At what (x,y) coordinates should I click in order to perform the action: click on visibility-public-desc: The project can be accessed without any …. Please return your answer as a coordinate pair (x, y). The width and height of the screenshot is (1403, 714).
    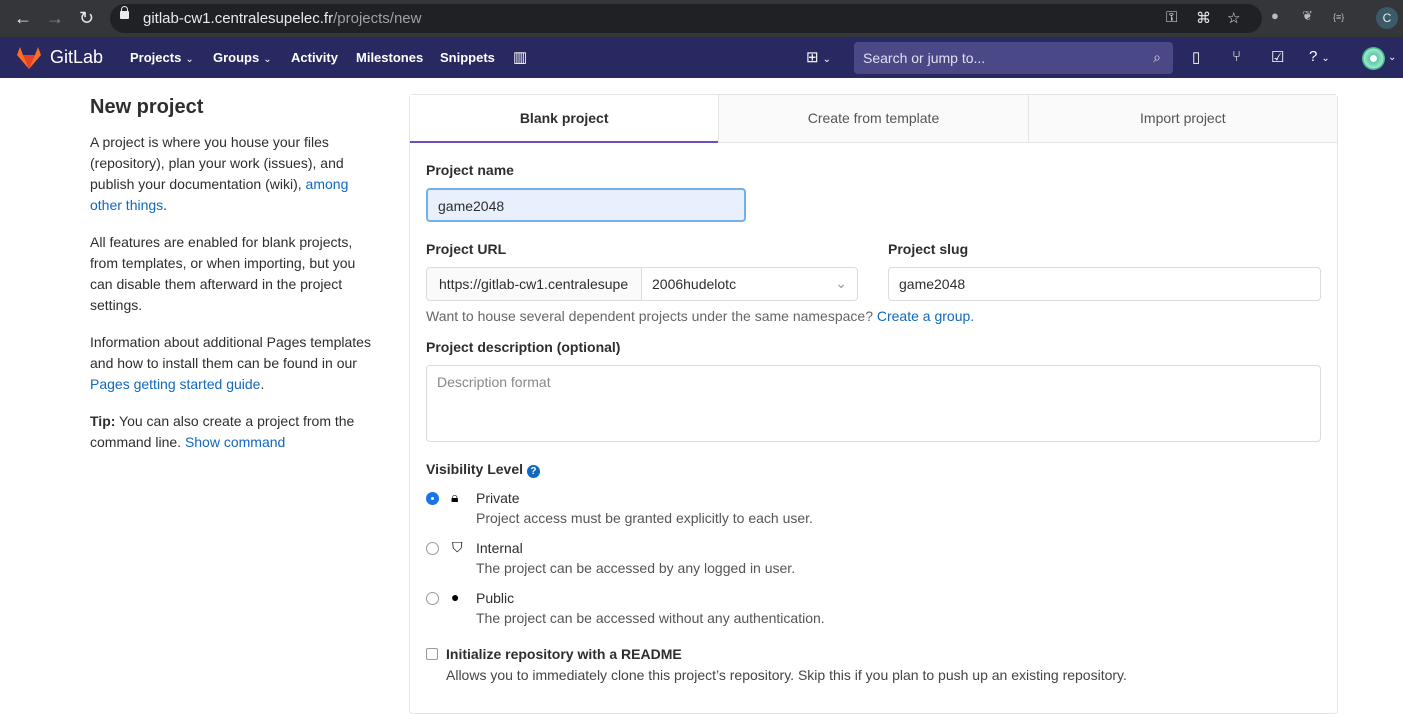
    Looking at the image, I should click on (650, 618).